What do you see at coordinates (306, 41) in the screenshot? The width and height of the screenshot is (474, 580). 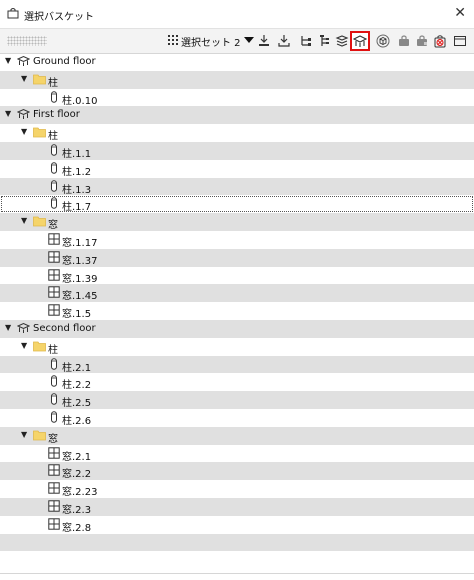 I see `tree-structure-icon` at bounding box center [306, 41].